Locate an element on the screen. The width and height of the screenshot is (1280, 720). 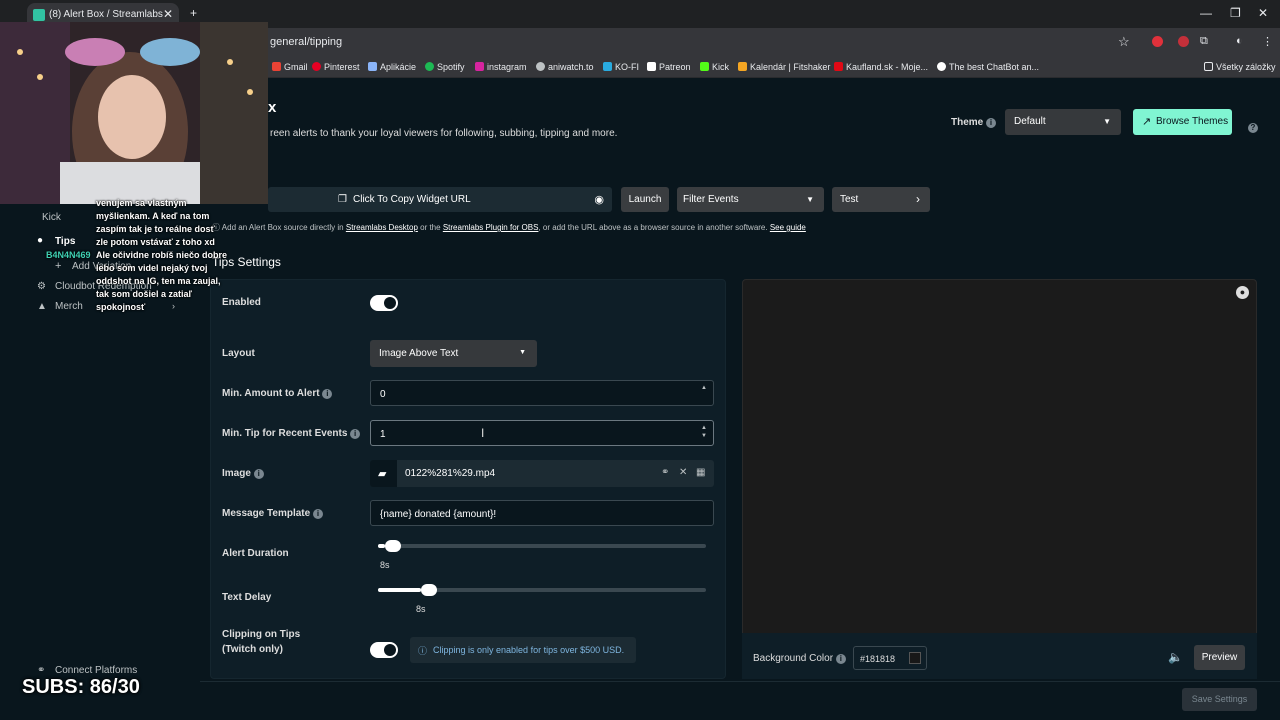
image-field: ▰ 0122%281%29.mp4 ⚭ ✕ ▦ is located at coordinates (542, 473).